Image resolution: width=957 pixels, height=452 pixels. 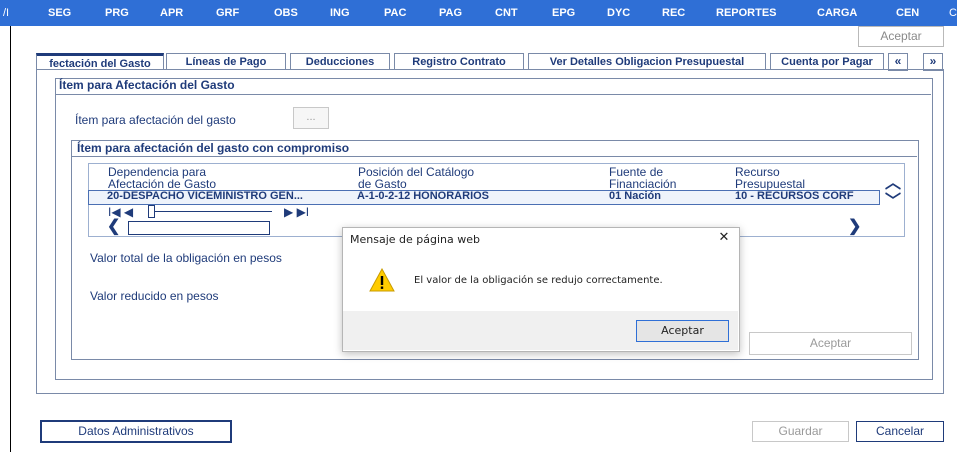 What do you see at coordinates (6, 13) in the screenshot?
I see `menu-item-partial-left: /I` at bounding box center [6, 13].